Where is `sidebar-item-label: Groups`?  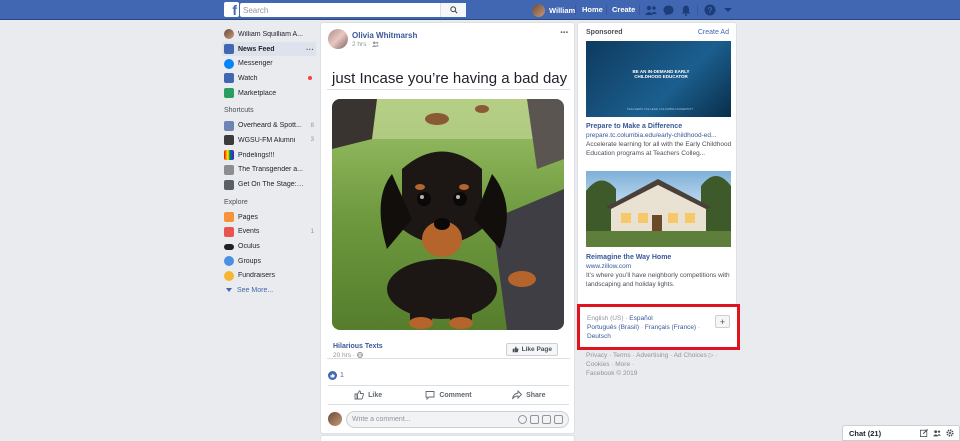 sidebar-item-label: Groups is located at coordinates (249, 261).